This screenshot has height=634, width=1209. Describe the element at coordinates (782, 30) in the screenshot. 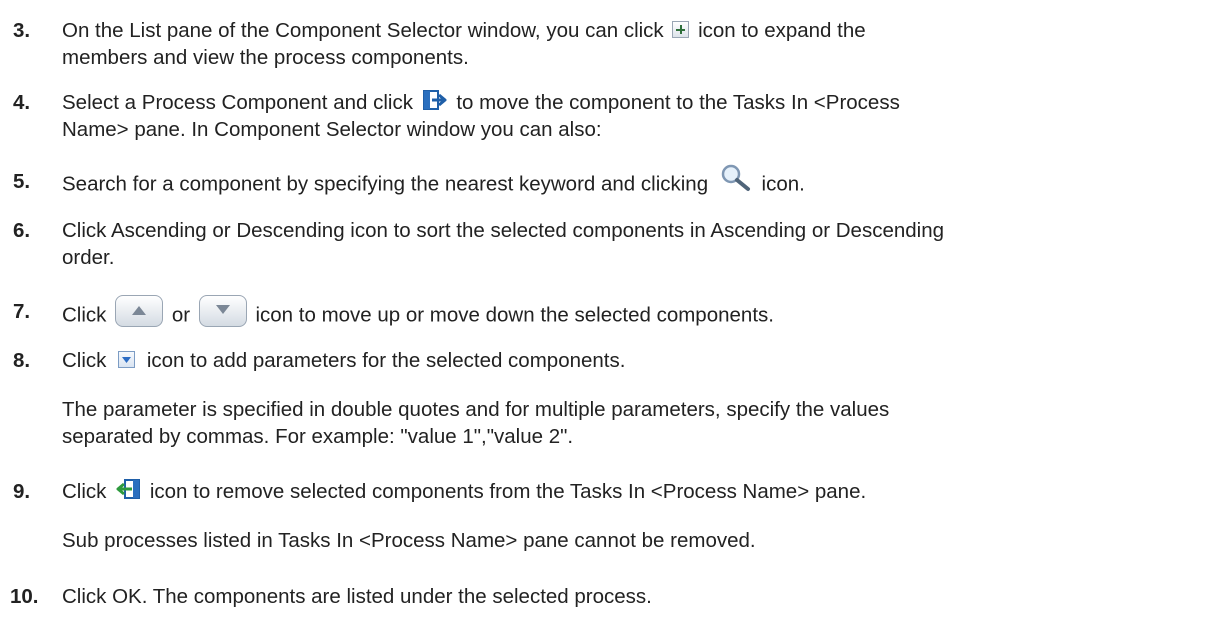

I see `step-text: icon to expand the` at that location.